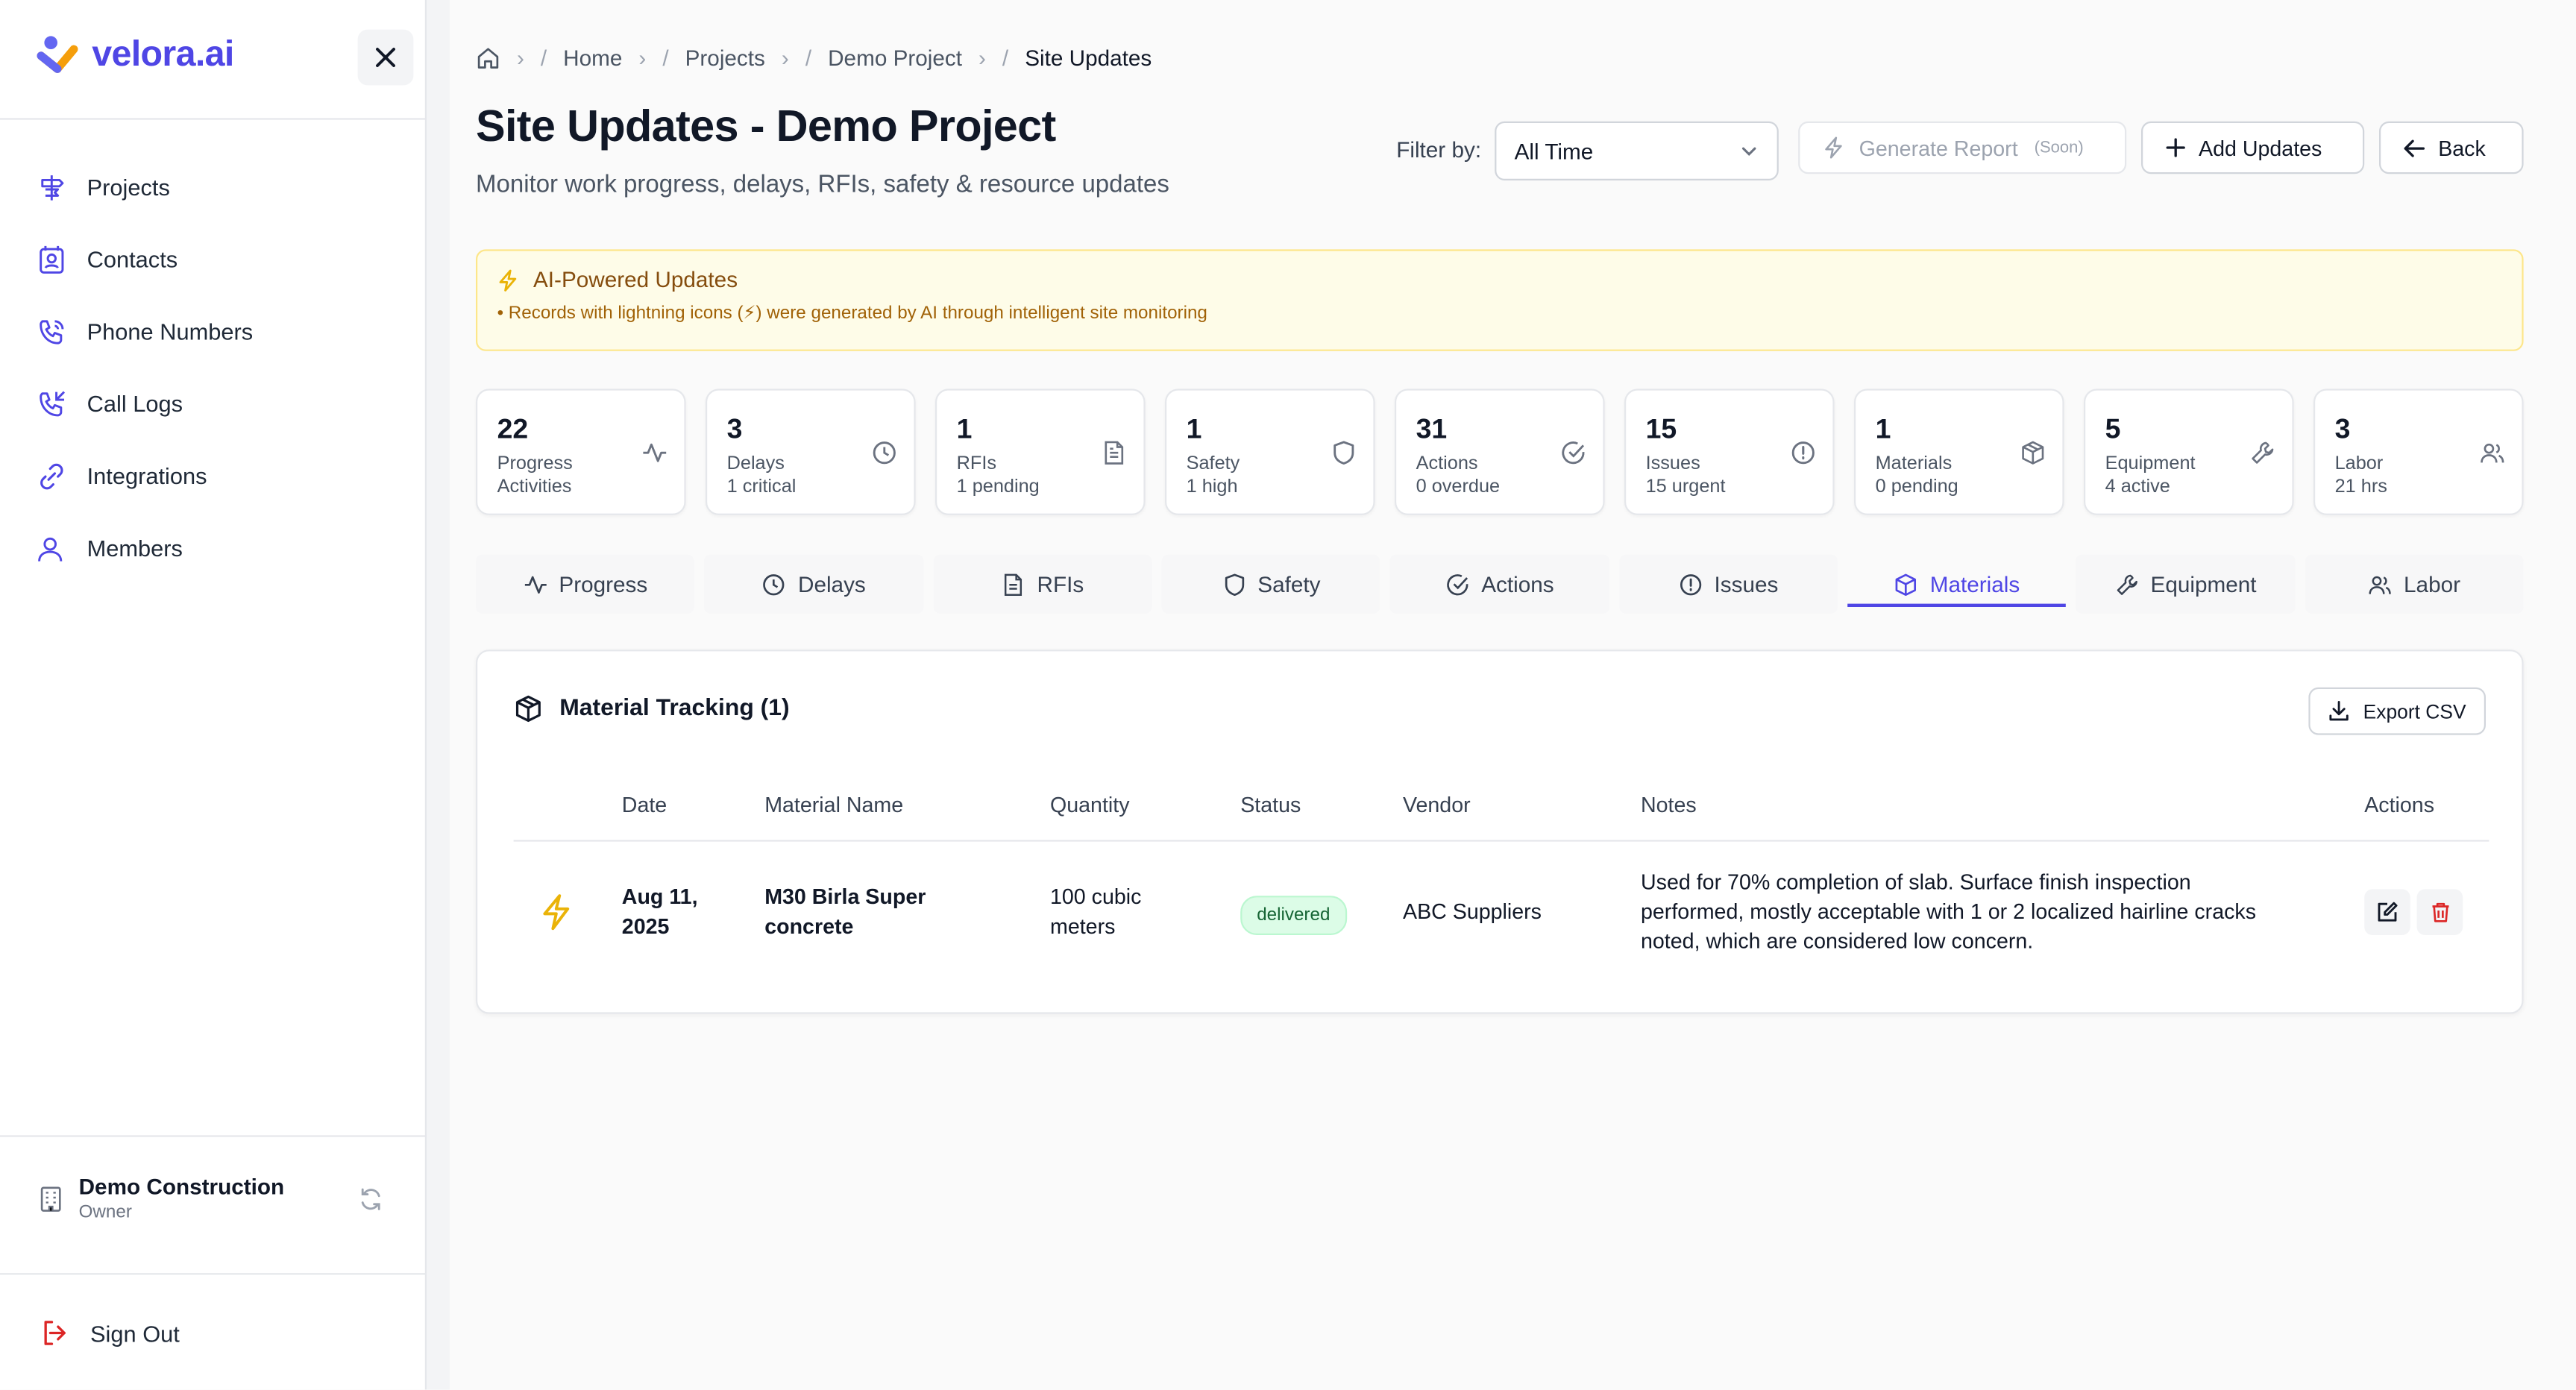  I want to click on material-quantity: 100 cubic meters, so click(1095, 912).